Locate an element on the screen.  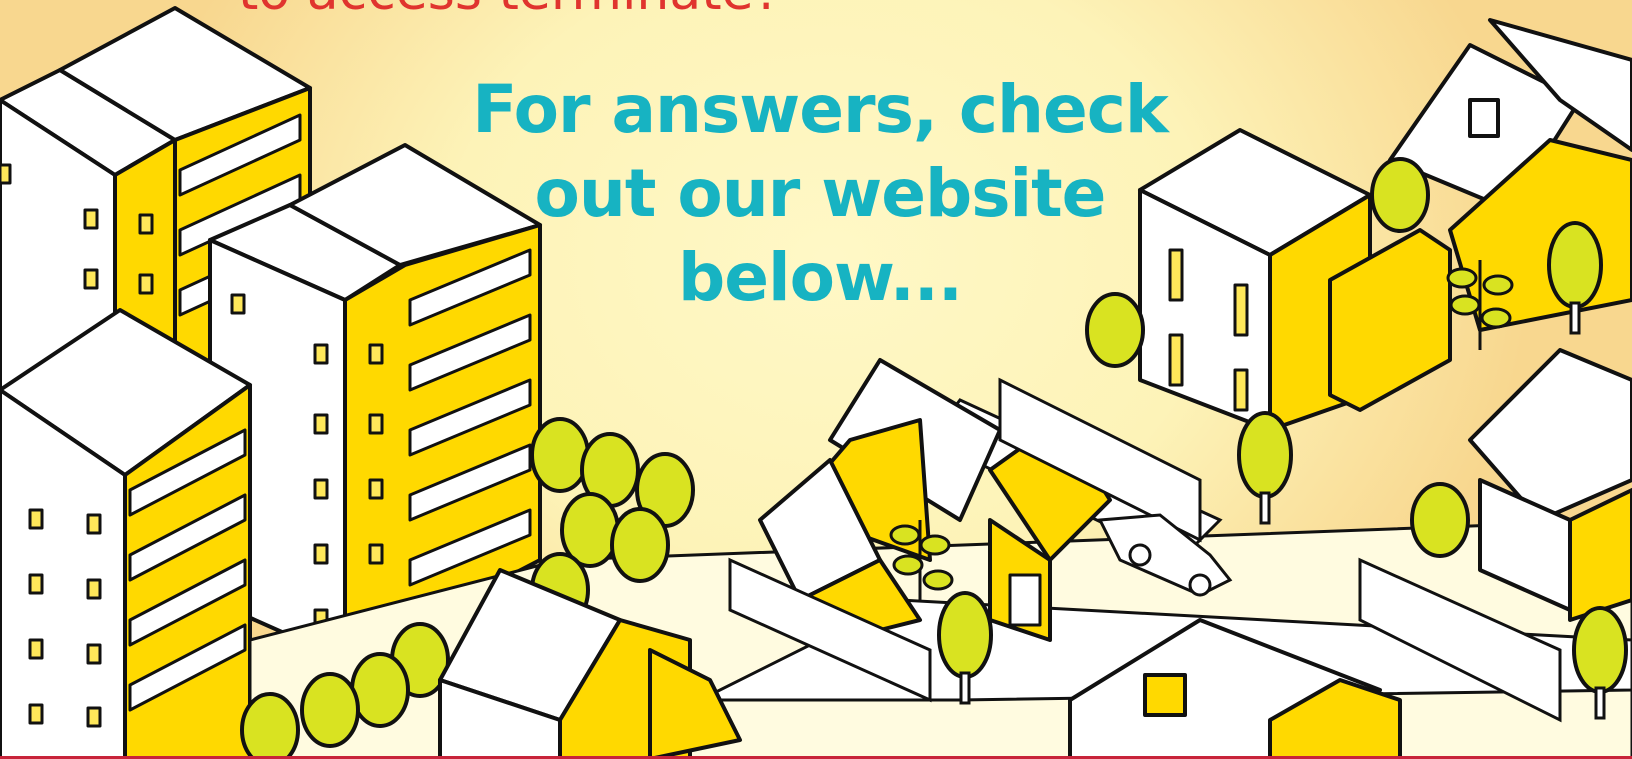
headline-line-1: For answers, check is located at coordinates (820, 109).